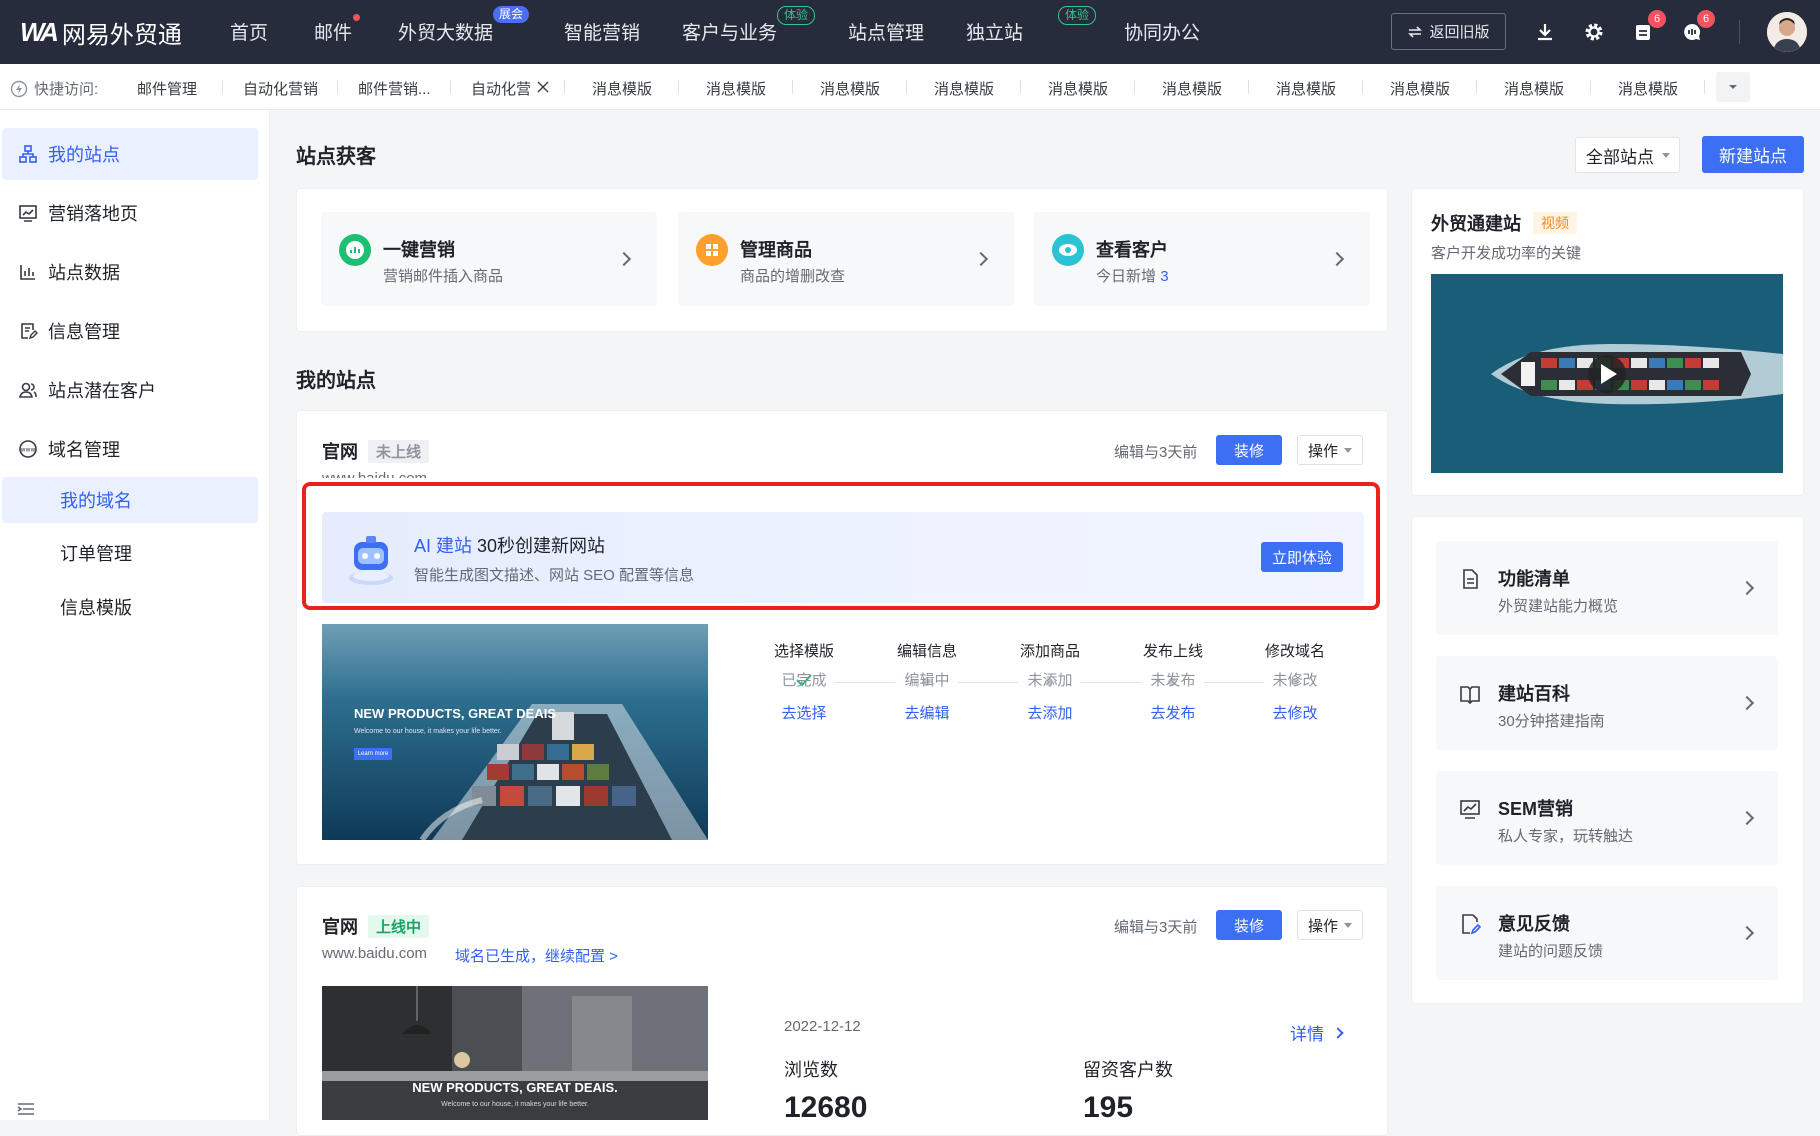  Describe the element at coordinates (130, 390) in the screenshot. I see `sidebar-item-potential-customers: 站点潜在客户` at that location.